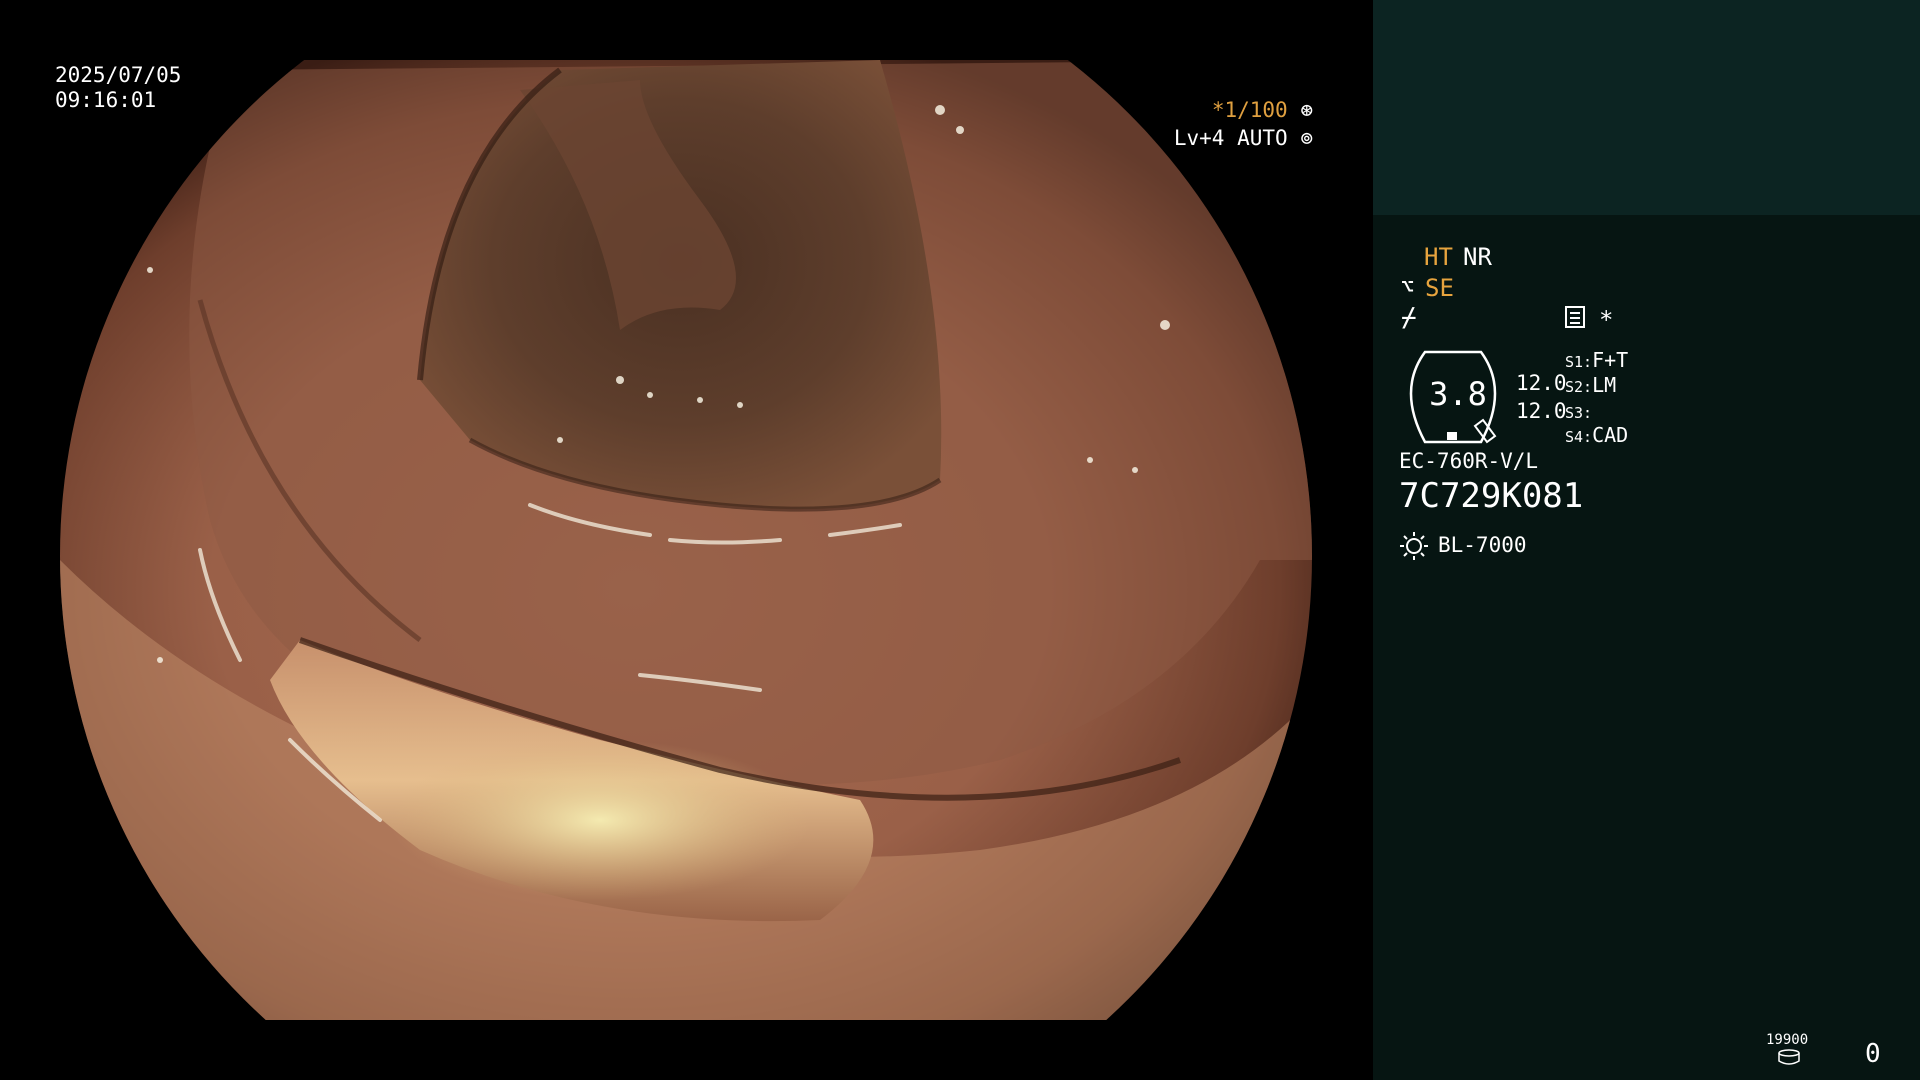 This screenshot has height=1080, width=1920. Describe the element at coordinates (1610, 435) in the screenshot. I see `switch-value: CAD` at that location.